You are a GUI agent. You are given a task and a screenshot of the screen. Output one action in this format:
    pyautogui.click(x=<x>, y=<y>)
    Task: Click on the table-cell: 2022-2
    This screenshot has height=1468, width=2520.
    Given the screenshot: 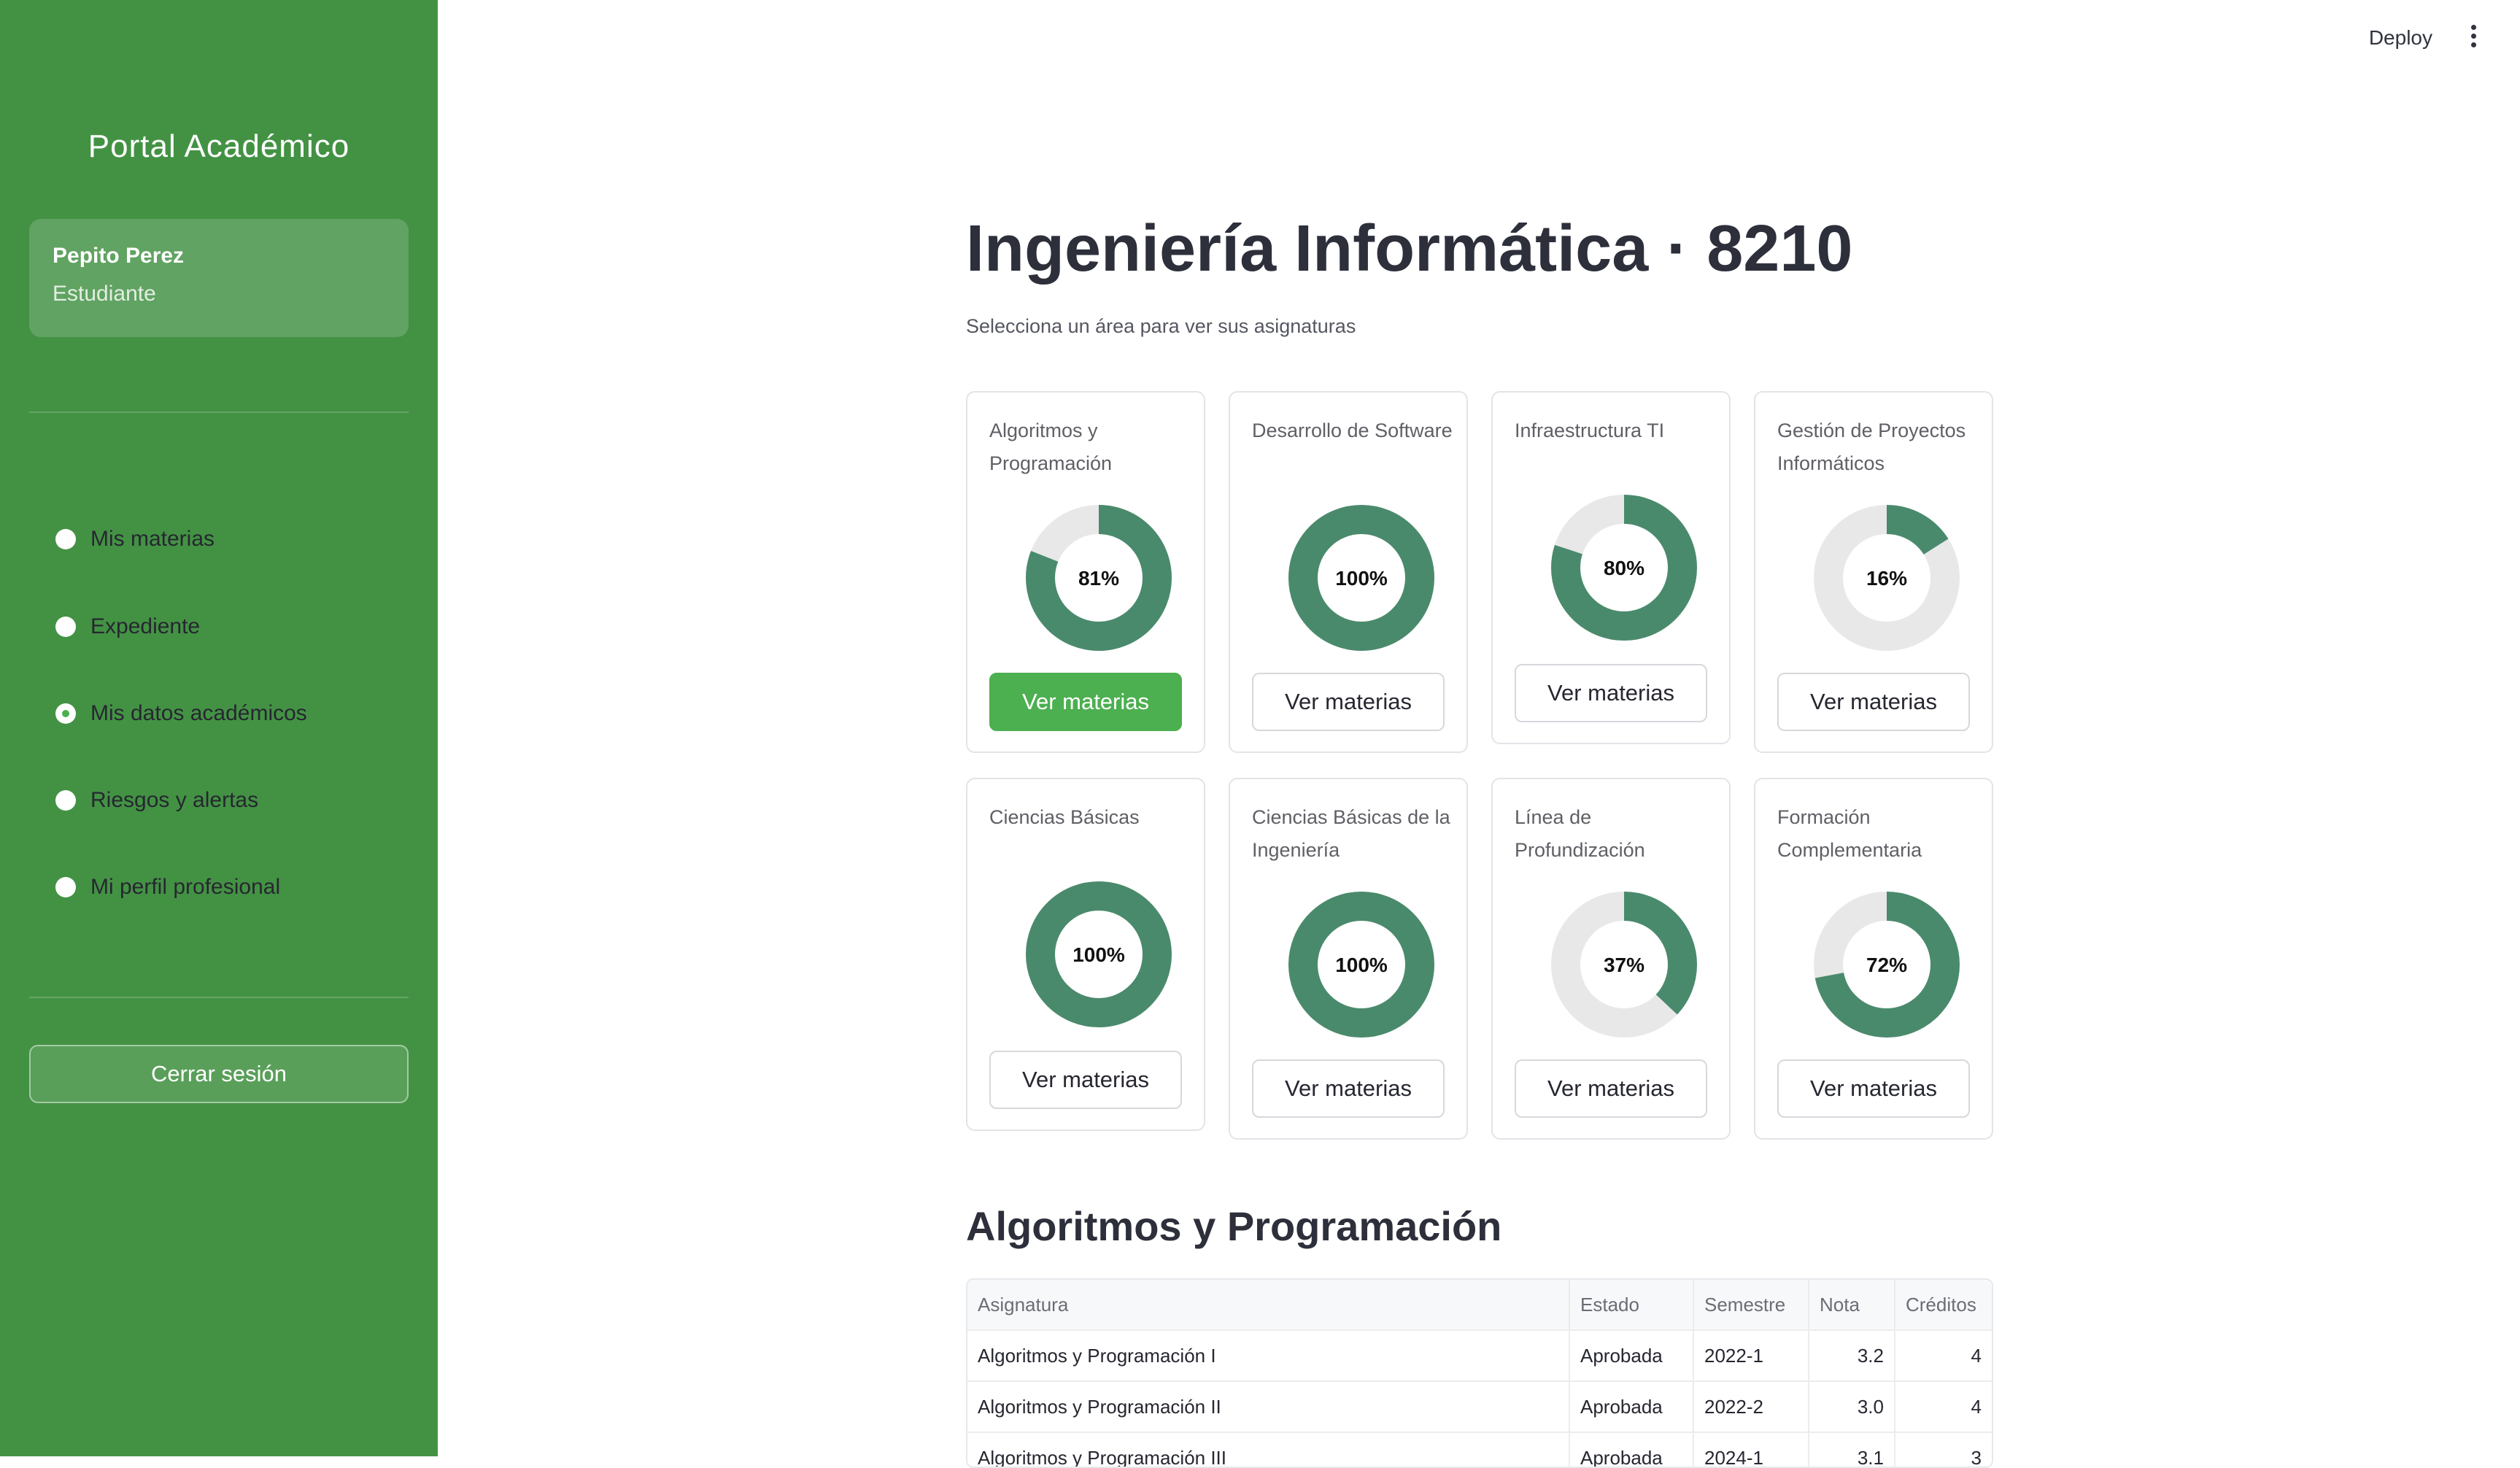 What is the action you would take?
    pyautogui.click(x=1751, y=1407)
    